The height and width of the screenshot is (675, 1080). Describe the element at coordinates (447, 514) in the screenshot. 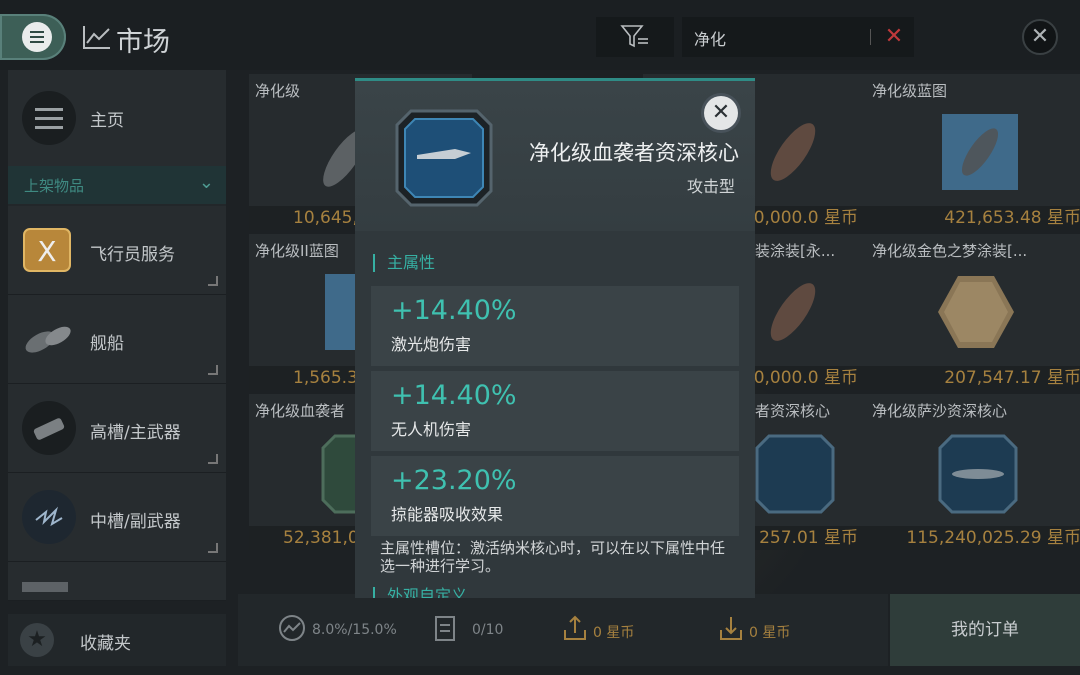

I see `attribute-label: 掠能器吸收效果` at that location.